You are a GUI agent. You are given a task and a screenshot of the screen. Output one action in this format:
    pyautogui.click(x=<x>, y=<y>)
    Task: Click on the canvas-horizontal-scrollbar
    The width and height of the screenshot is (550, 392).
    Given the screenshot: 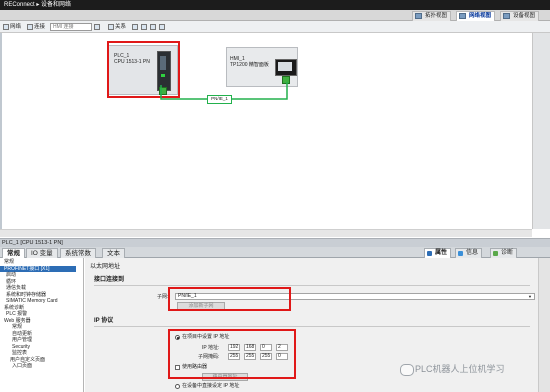 What is the action you would take?
    pyautogui.click(x=266, y=233)
    